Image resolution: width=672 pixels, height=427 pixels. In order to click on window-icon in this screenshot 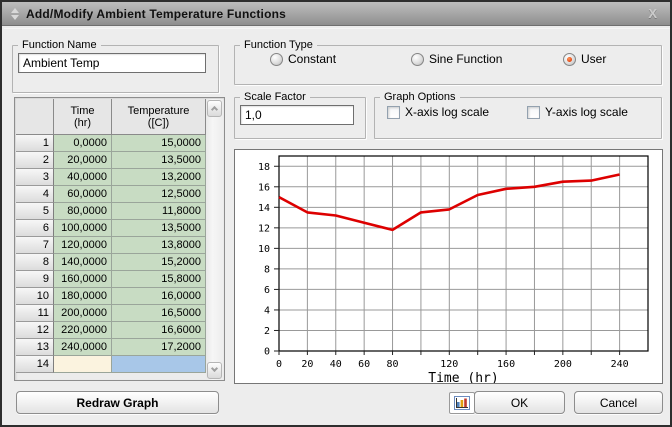, I will do `click(14, 13)`.